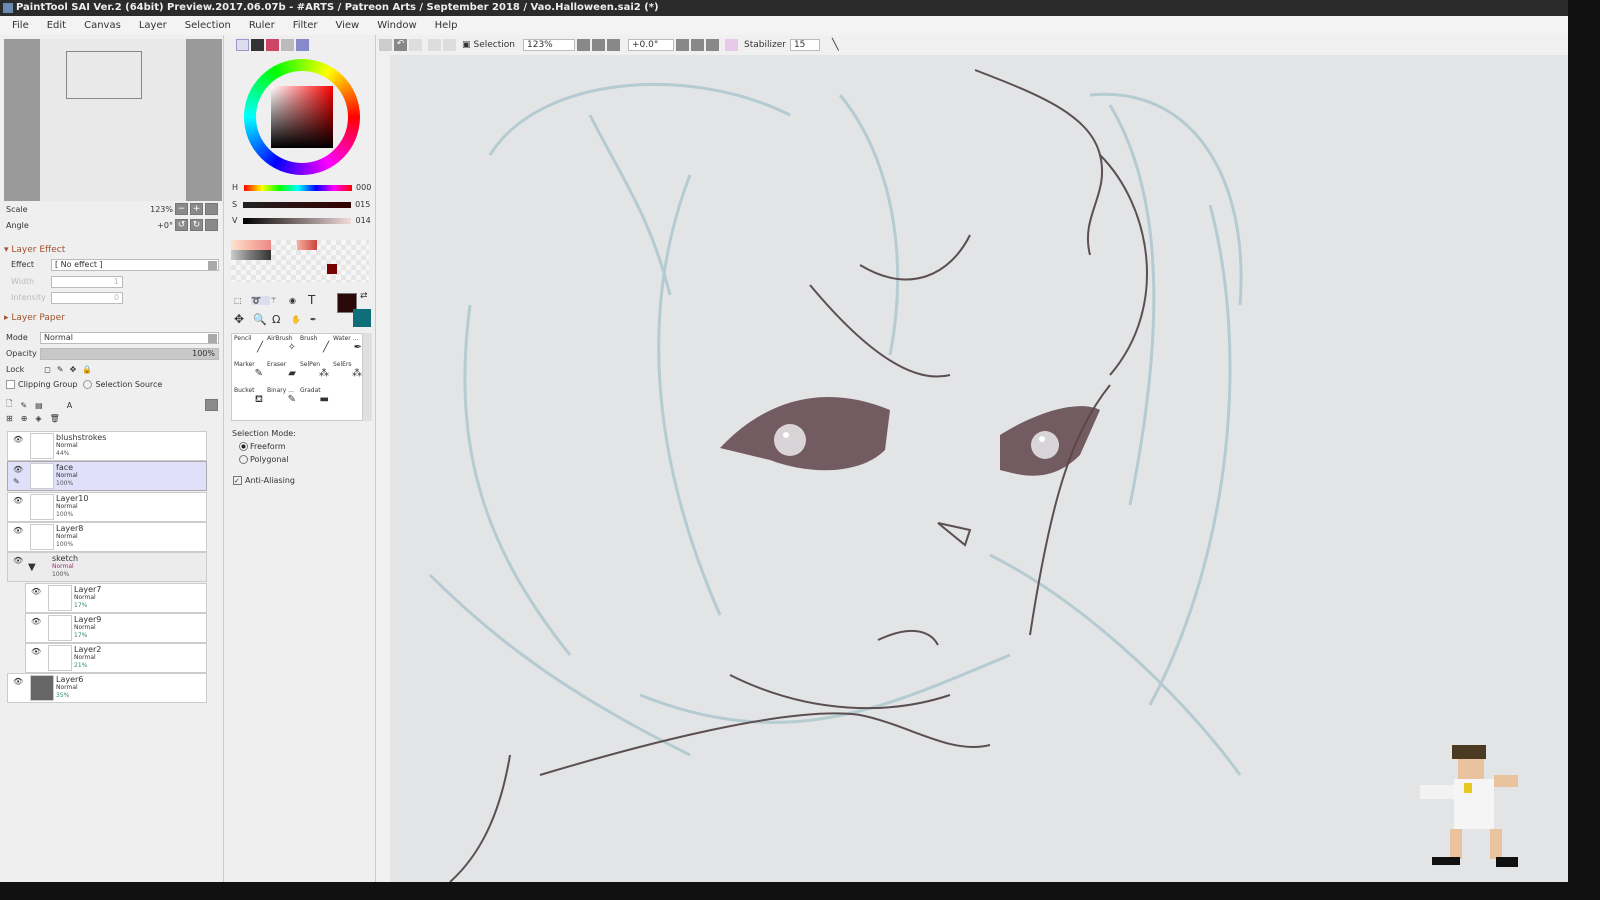  Describe the element at coordinates (56, 25) in the screenshot. I see `menu-edit: Edit` at that location.